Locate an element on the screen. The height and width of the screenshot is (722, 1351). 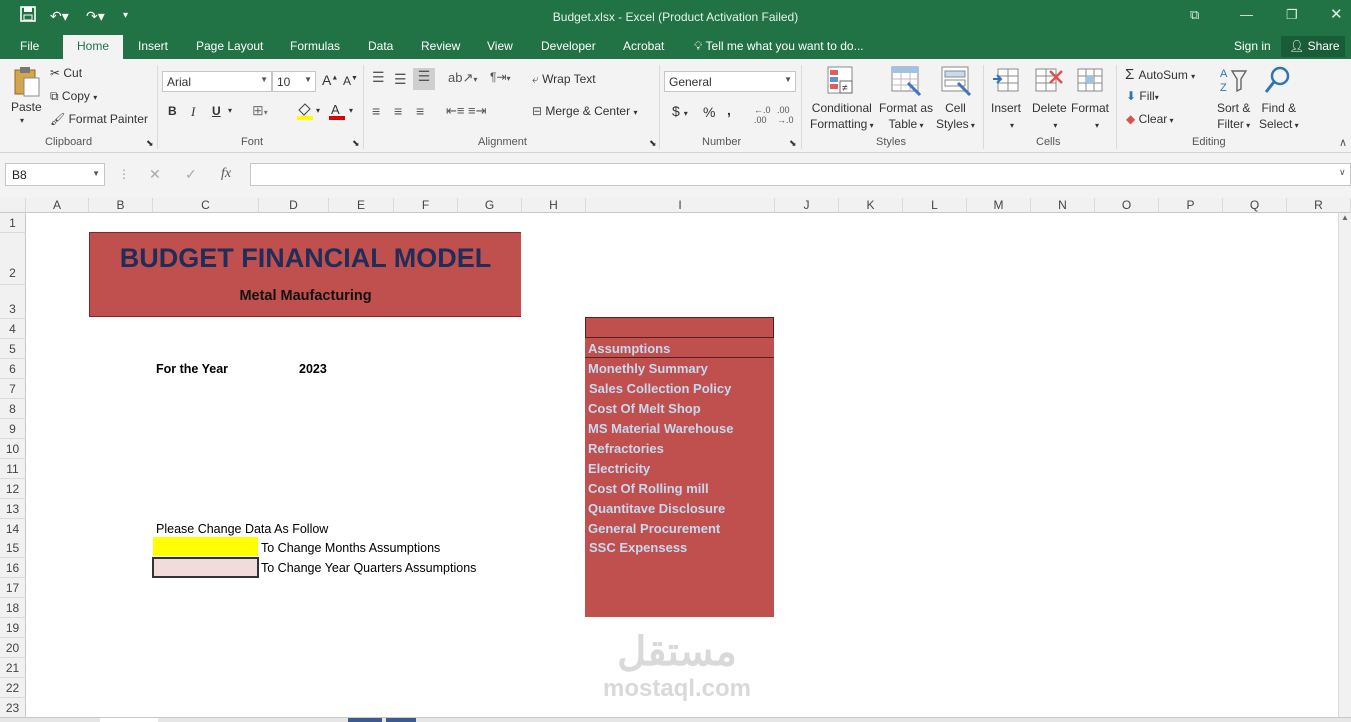
restore-icon: ❐ is located at coordinates (1292, 15).